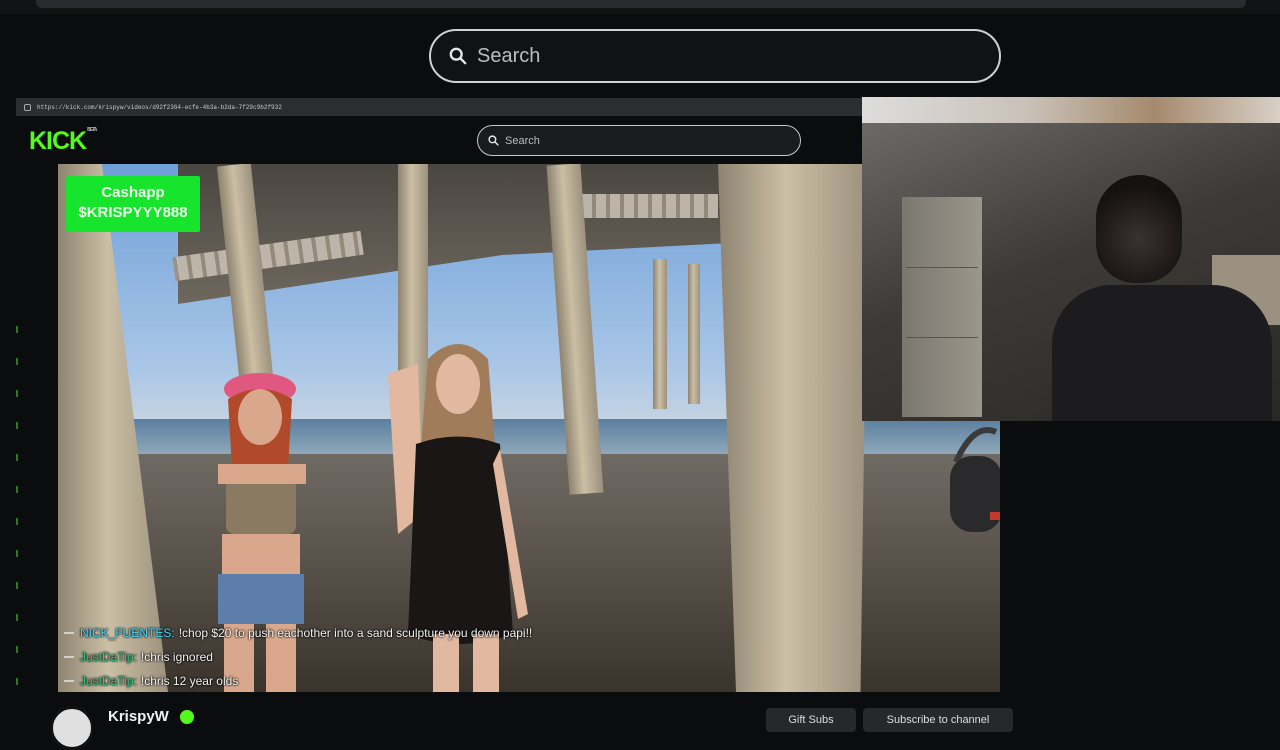  I want to click on player-side-gutter, so click(1015, 556).